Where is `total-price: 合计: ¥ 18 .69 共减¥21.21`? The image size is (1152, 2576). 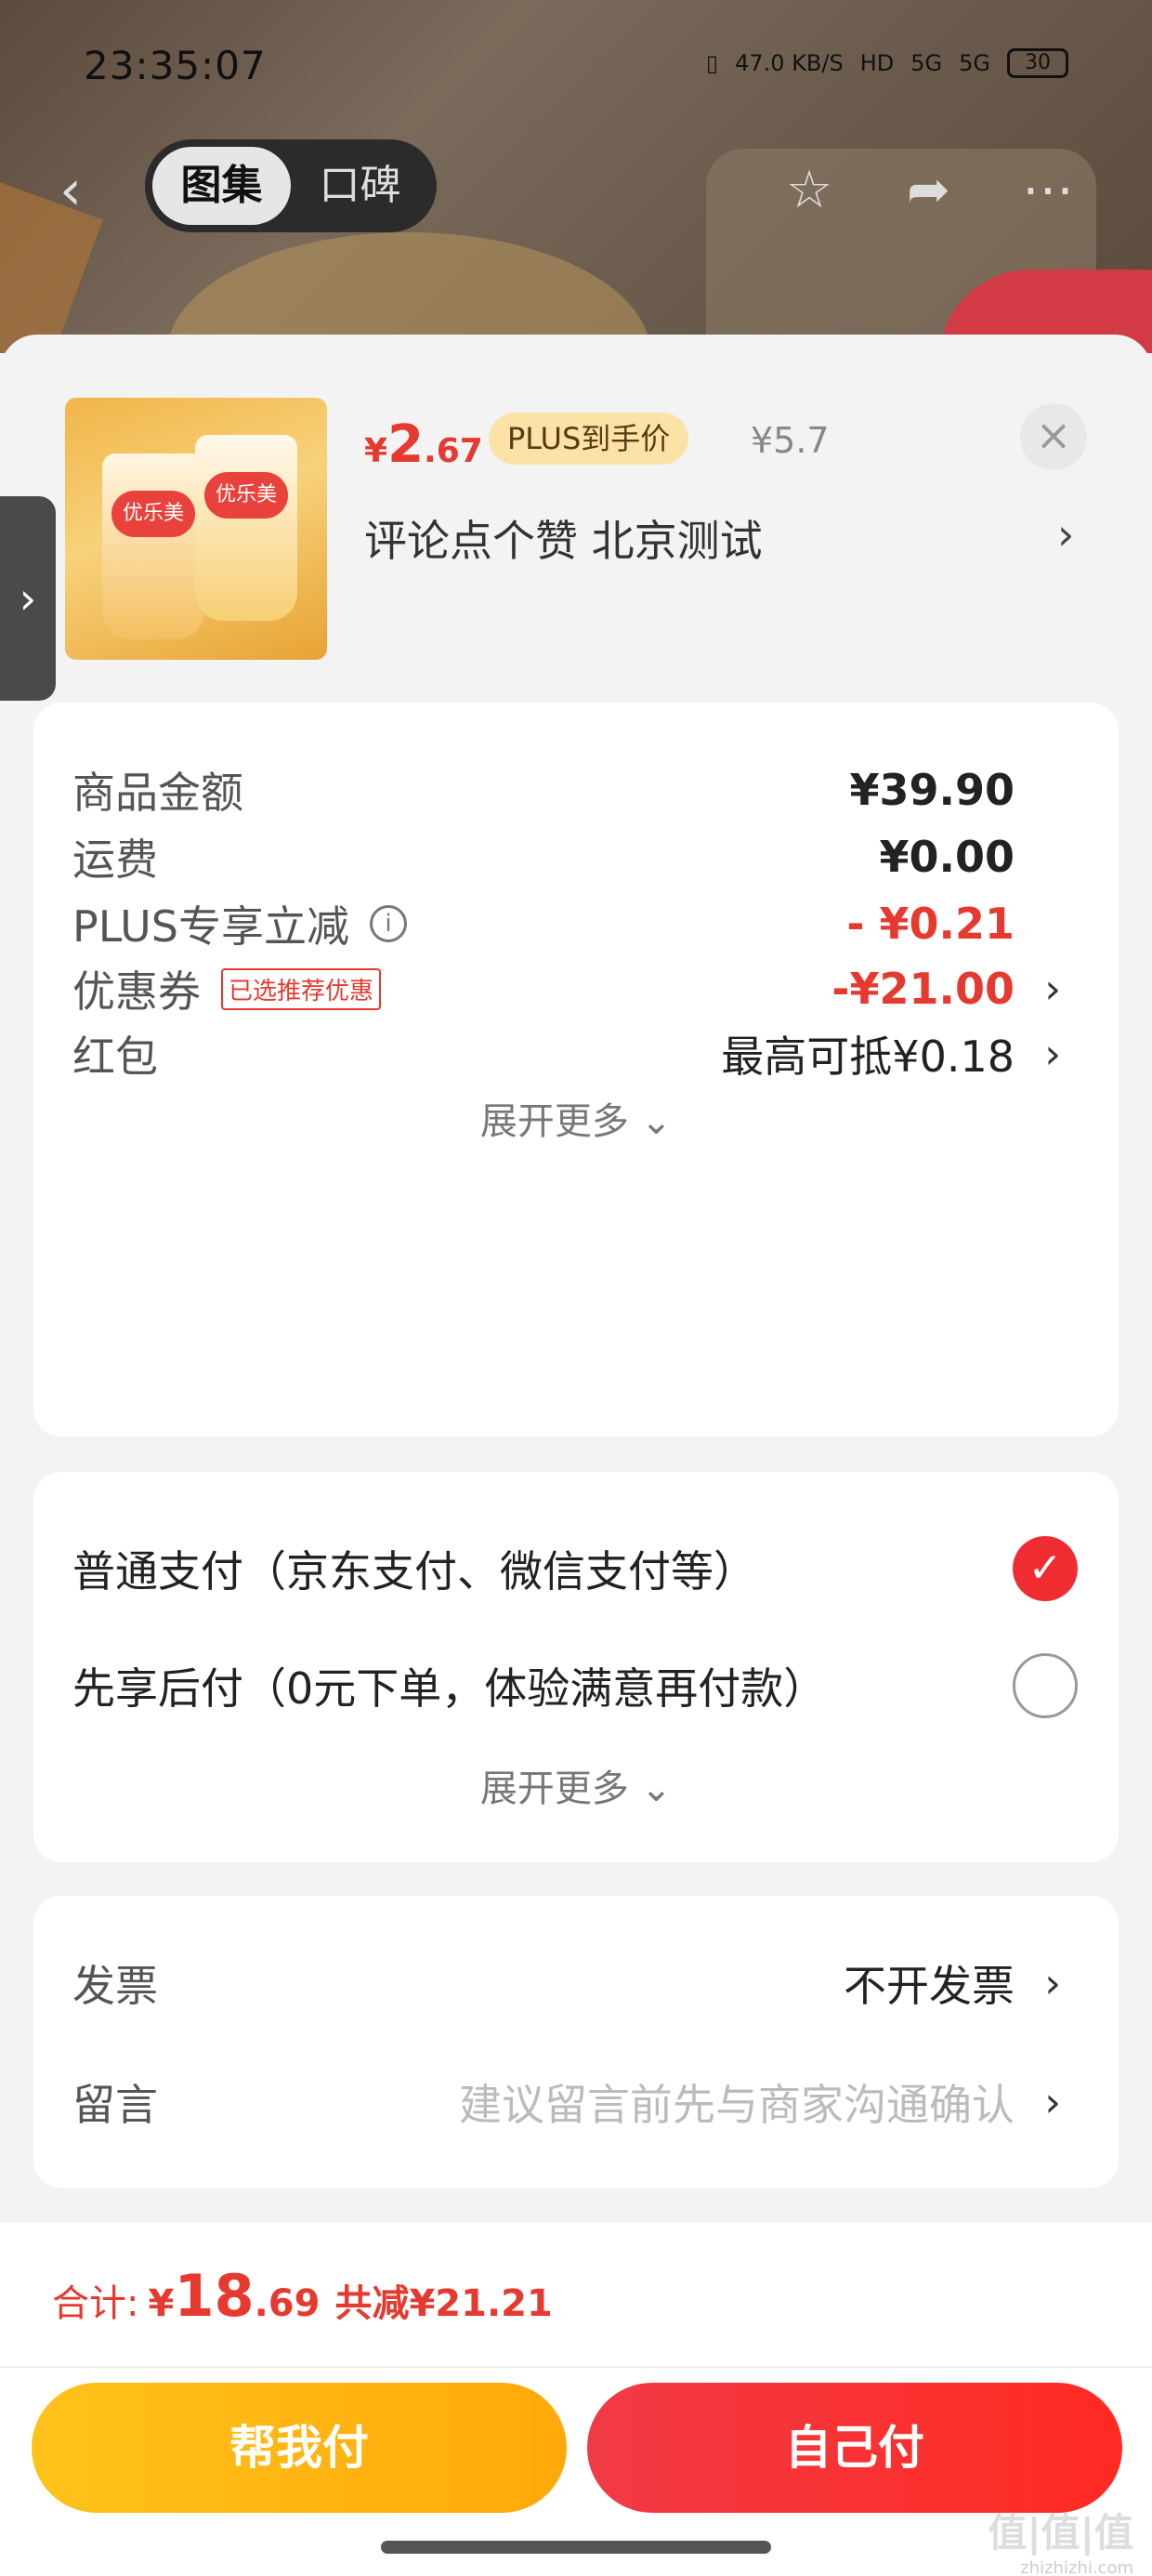
total-price: 合计: ¥ 18 .69 共减¥21.21 is located at coordinates (302, 2296).